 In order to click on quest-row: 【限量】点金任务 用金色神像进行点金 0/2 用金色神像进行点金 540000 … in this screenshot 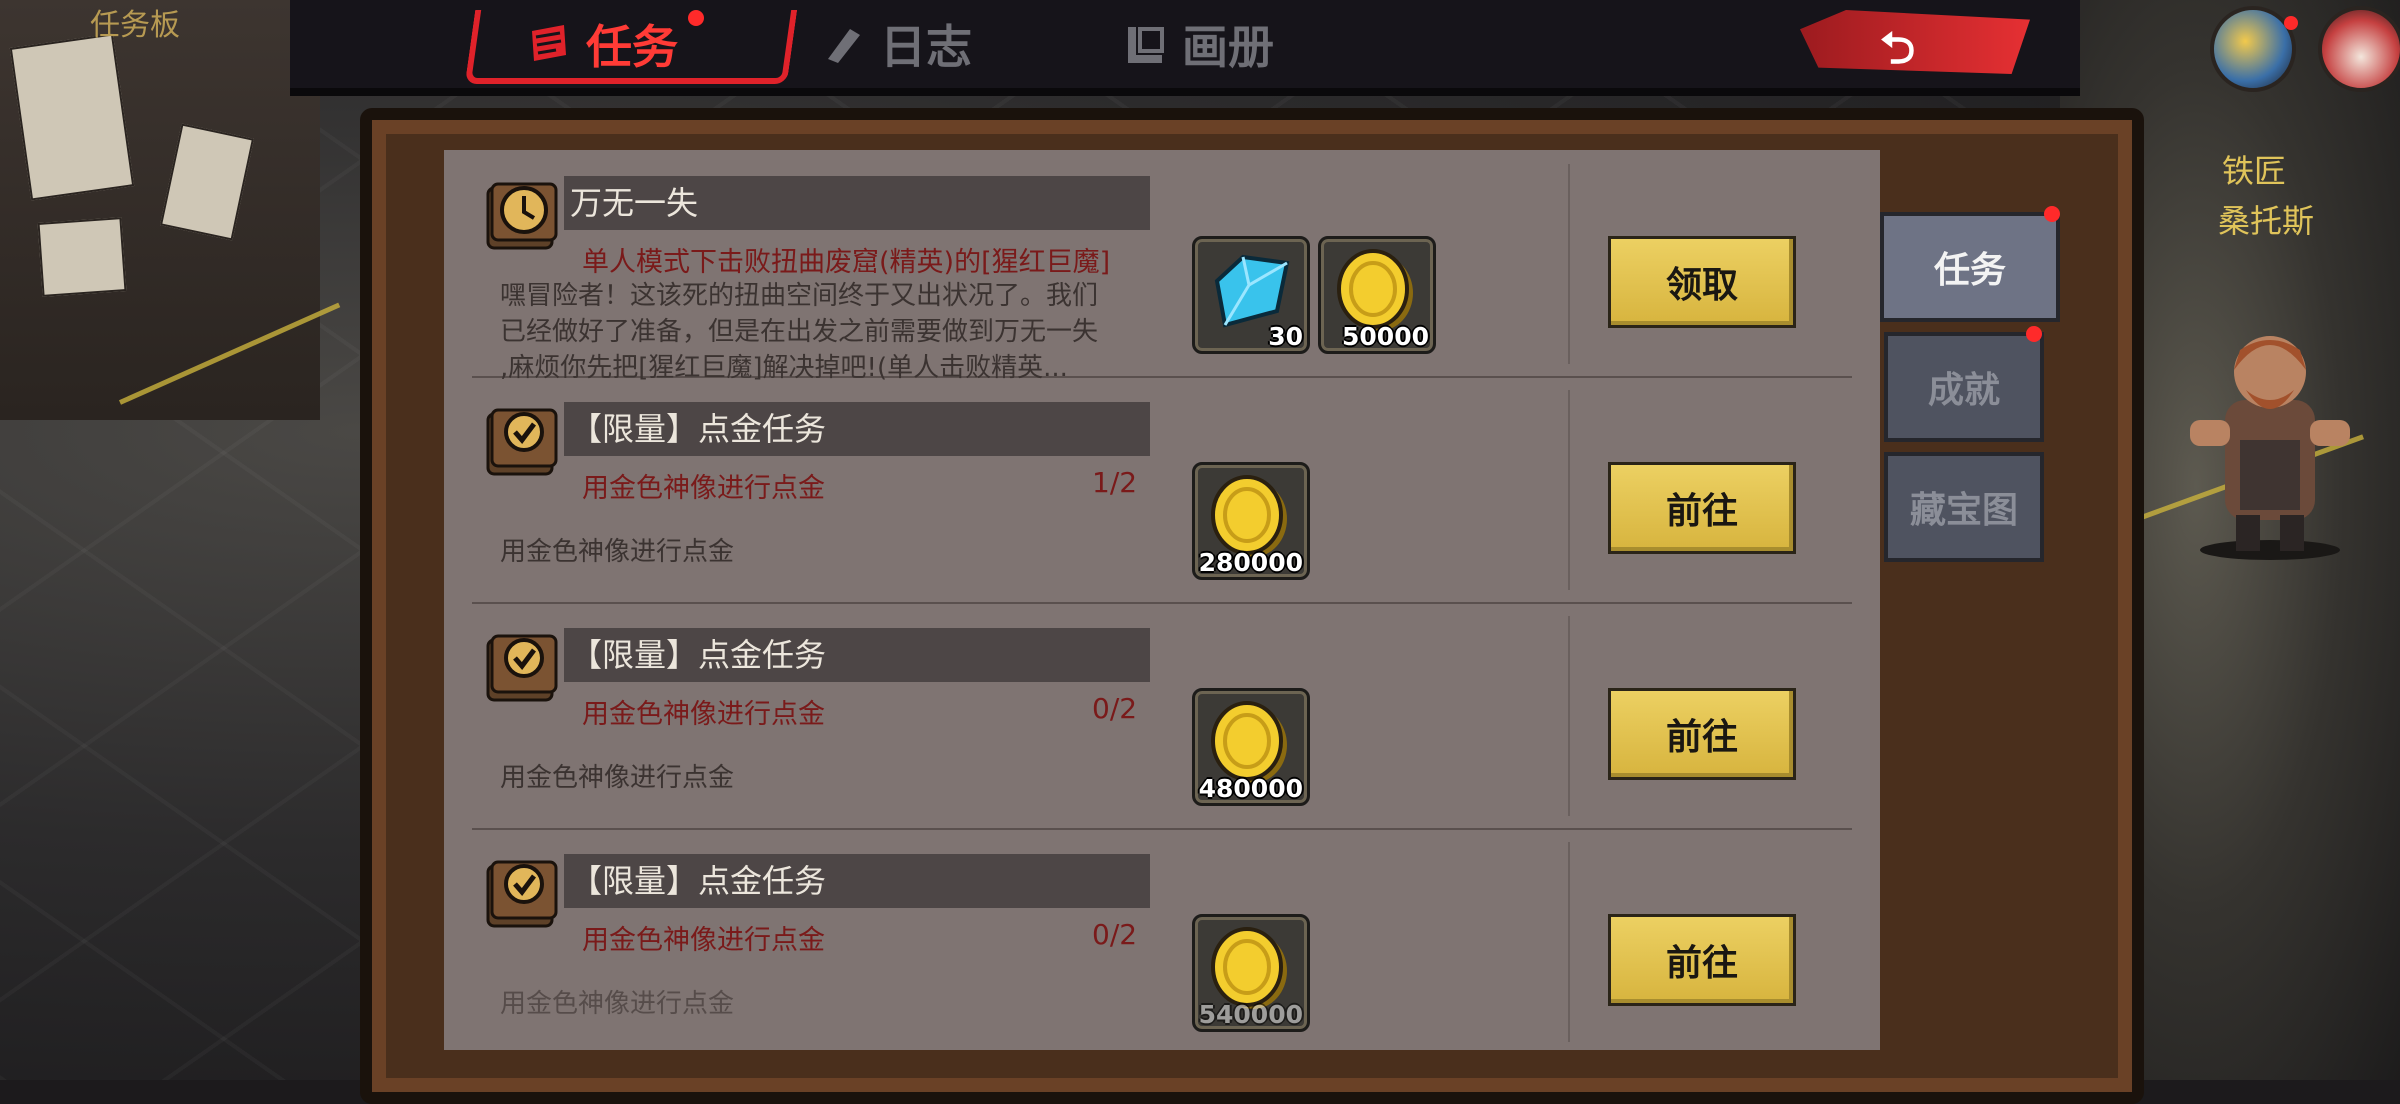, I will do `click(1162, 939)`.